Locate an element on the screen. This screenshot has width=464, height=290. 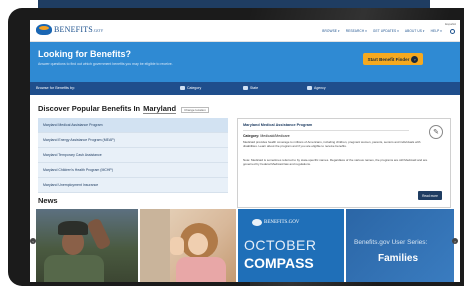
logo-text: BENEFITS.GOV is located at coordinates (78, 29).